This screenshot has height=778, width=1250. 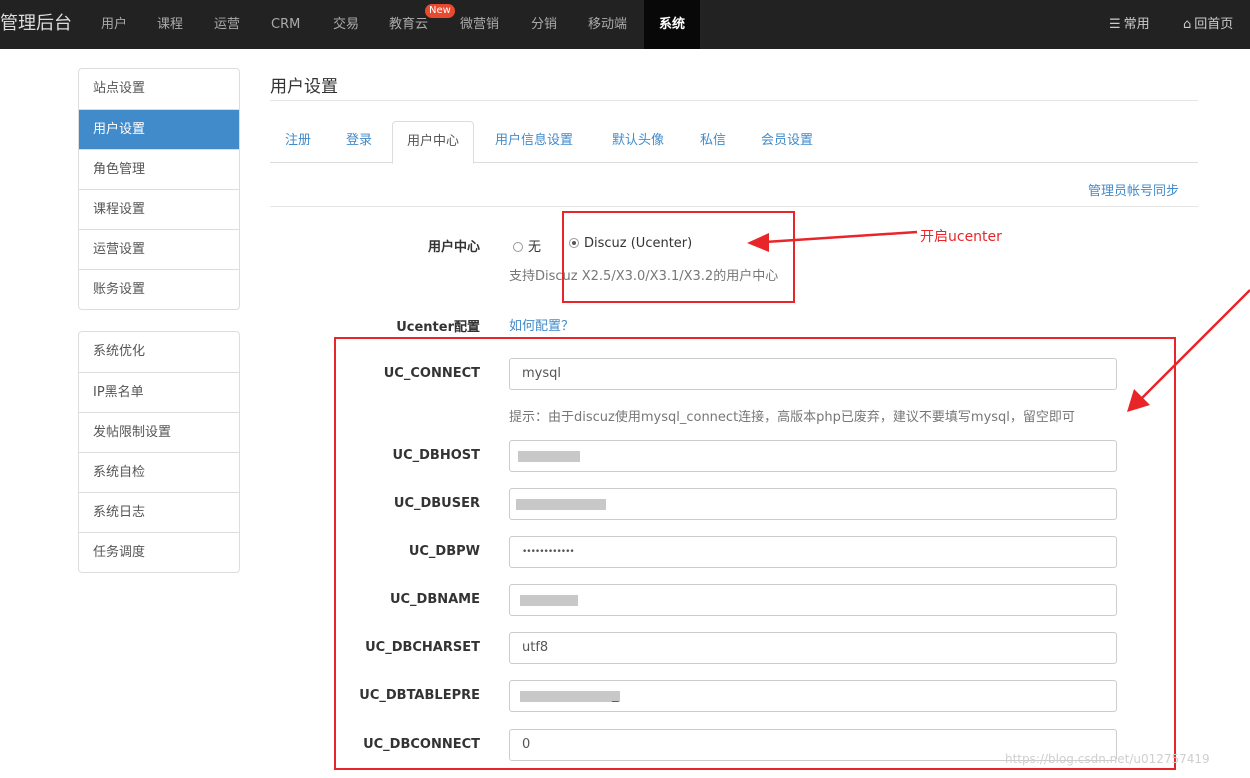 What do you see at coordinates (1188, 350) in the screenshot?
I see `arrow-to-config` at bounding box center [1188, 350].